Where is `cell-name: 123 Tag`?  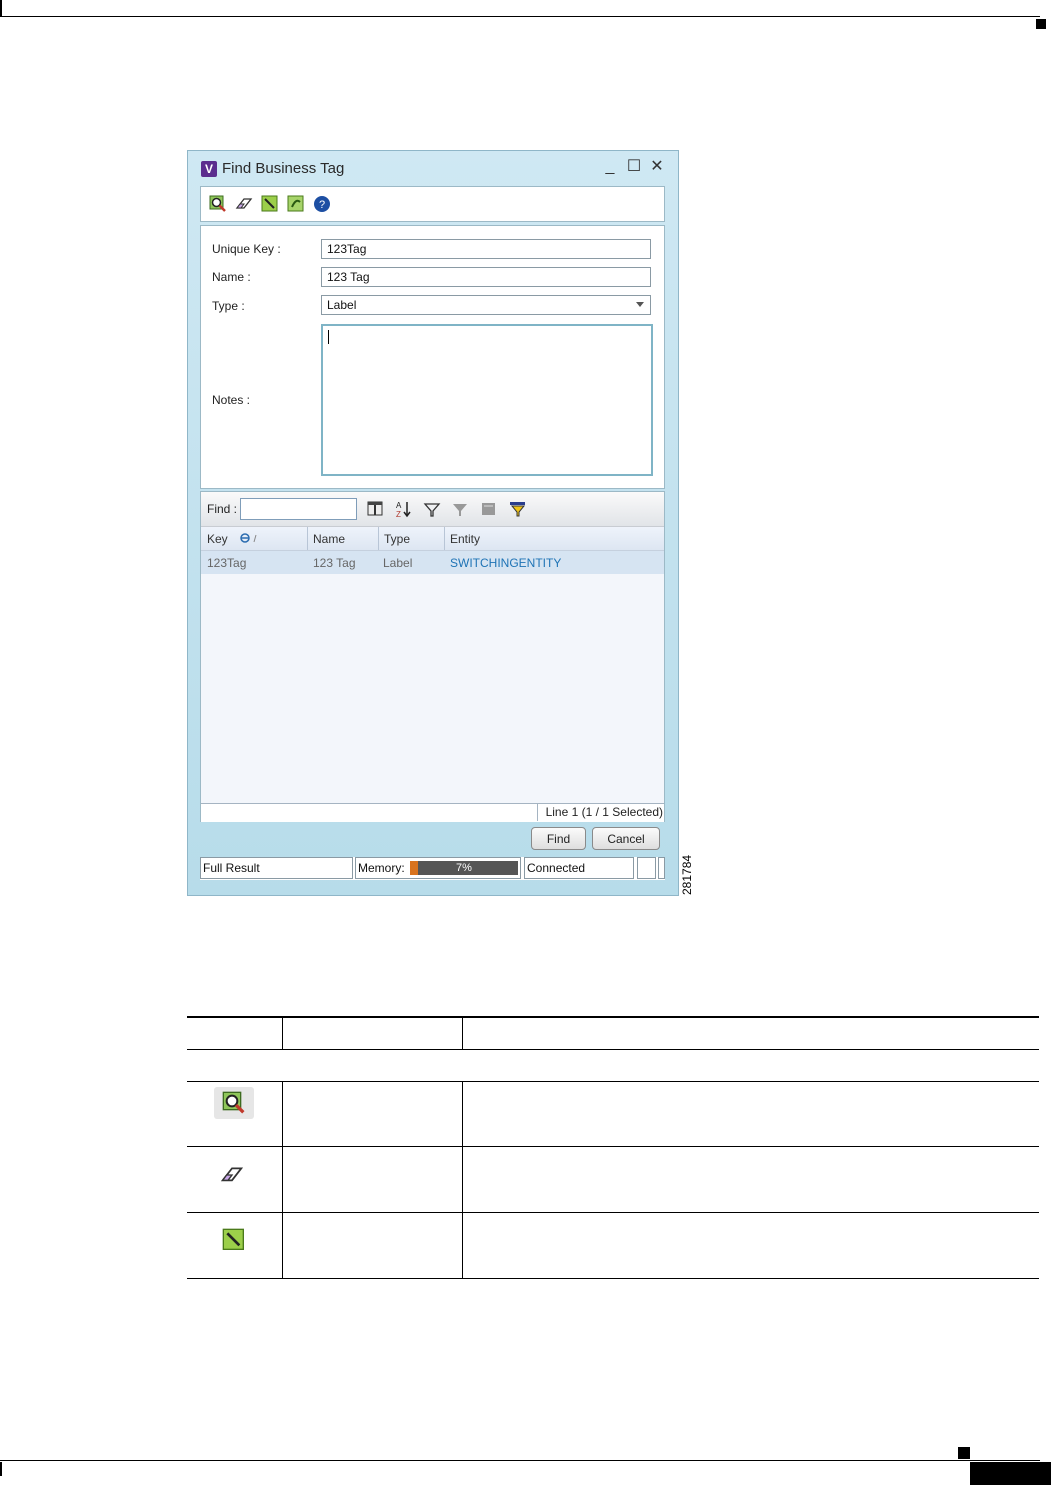 cell-name: 123 Tag is located at coordinates (334, 563).